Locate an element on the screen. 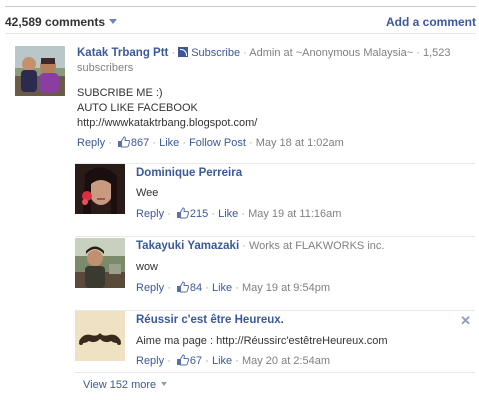  author-meta: Works at FLAKWORKS inc. is located at coordinates (316, 246).